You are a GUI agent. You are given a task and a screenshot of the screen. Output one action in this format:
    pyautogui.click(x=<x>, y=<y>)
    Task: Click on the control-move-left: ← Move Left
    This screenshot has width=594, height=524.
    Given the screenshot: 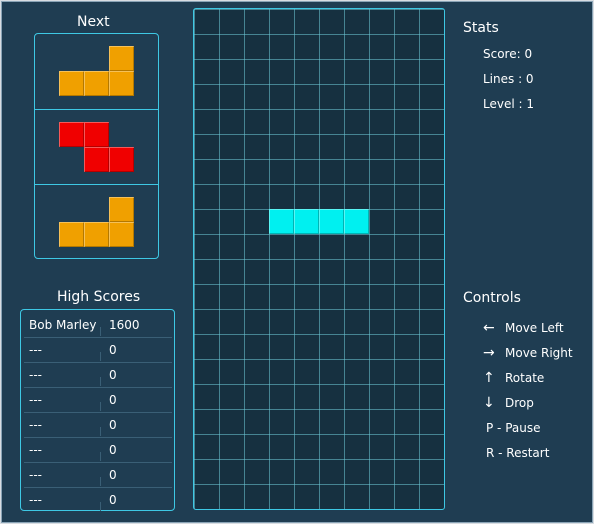 What is the action you would take?
    pyautogui.click(x=523, y=328)
    